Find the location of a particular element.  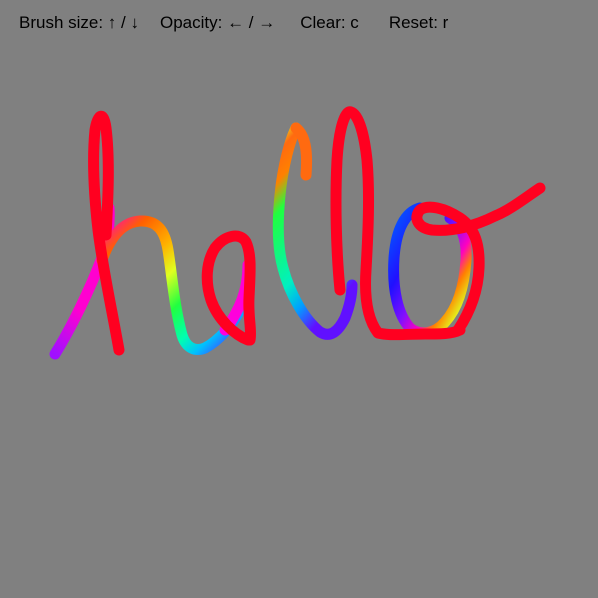

stroke-e-red is located at coordinates (229, 288).